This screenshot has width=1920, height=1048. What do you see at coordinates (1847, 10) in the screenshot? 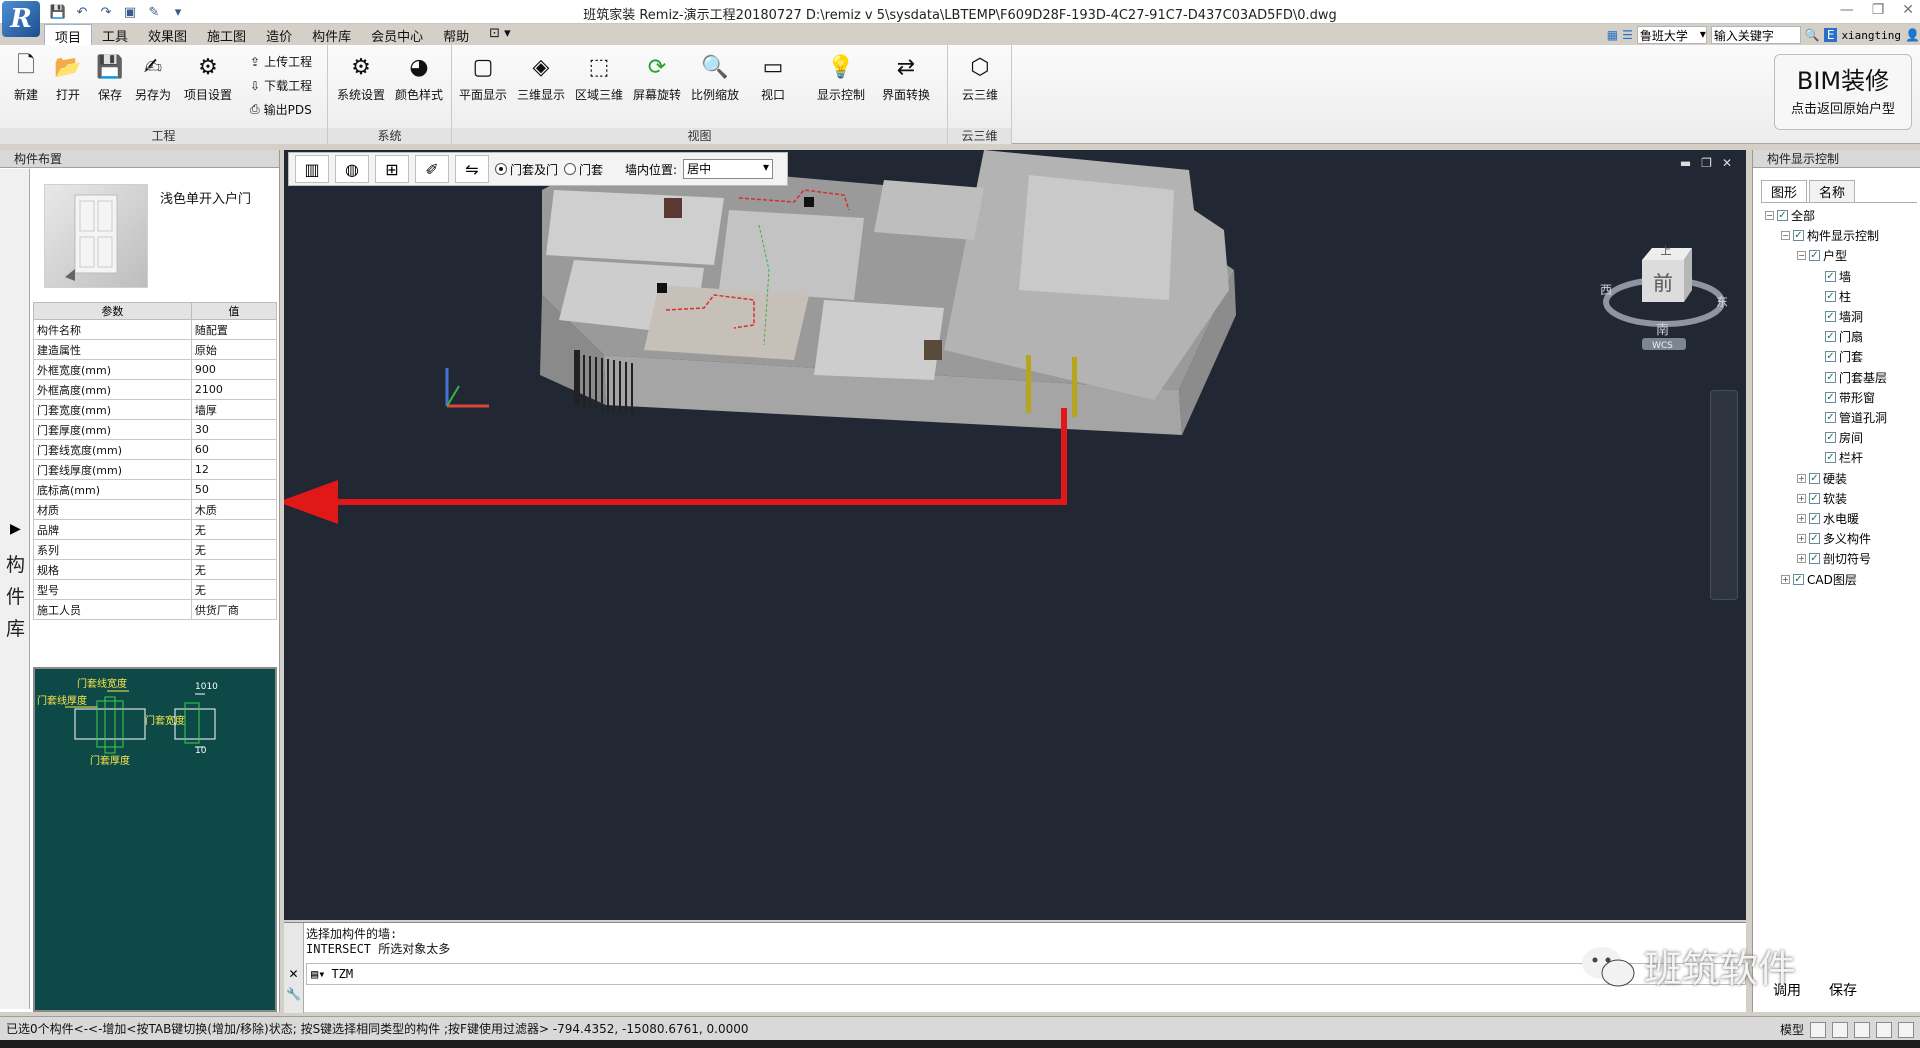
I see `minimize-icon: —` at bounding box center [1847, 10].